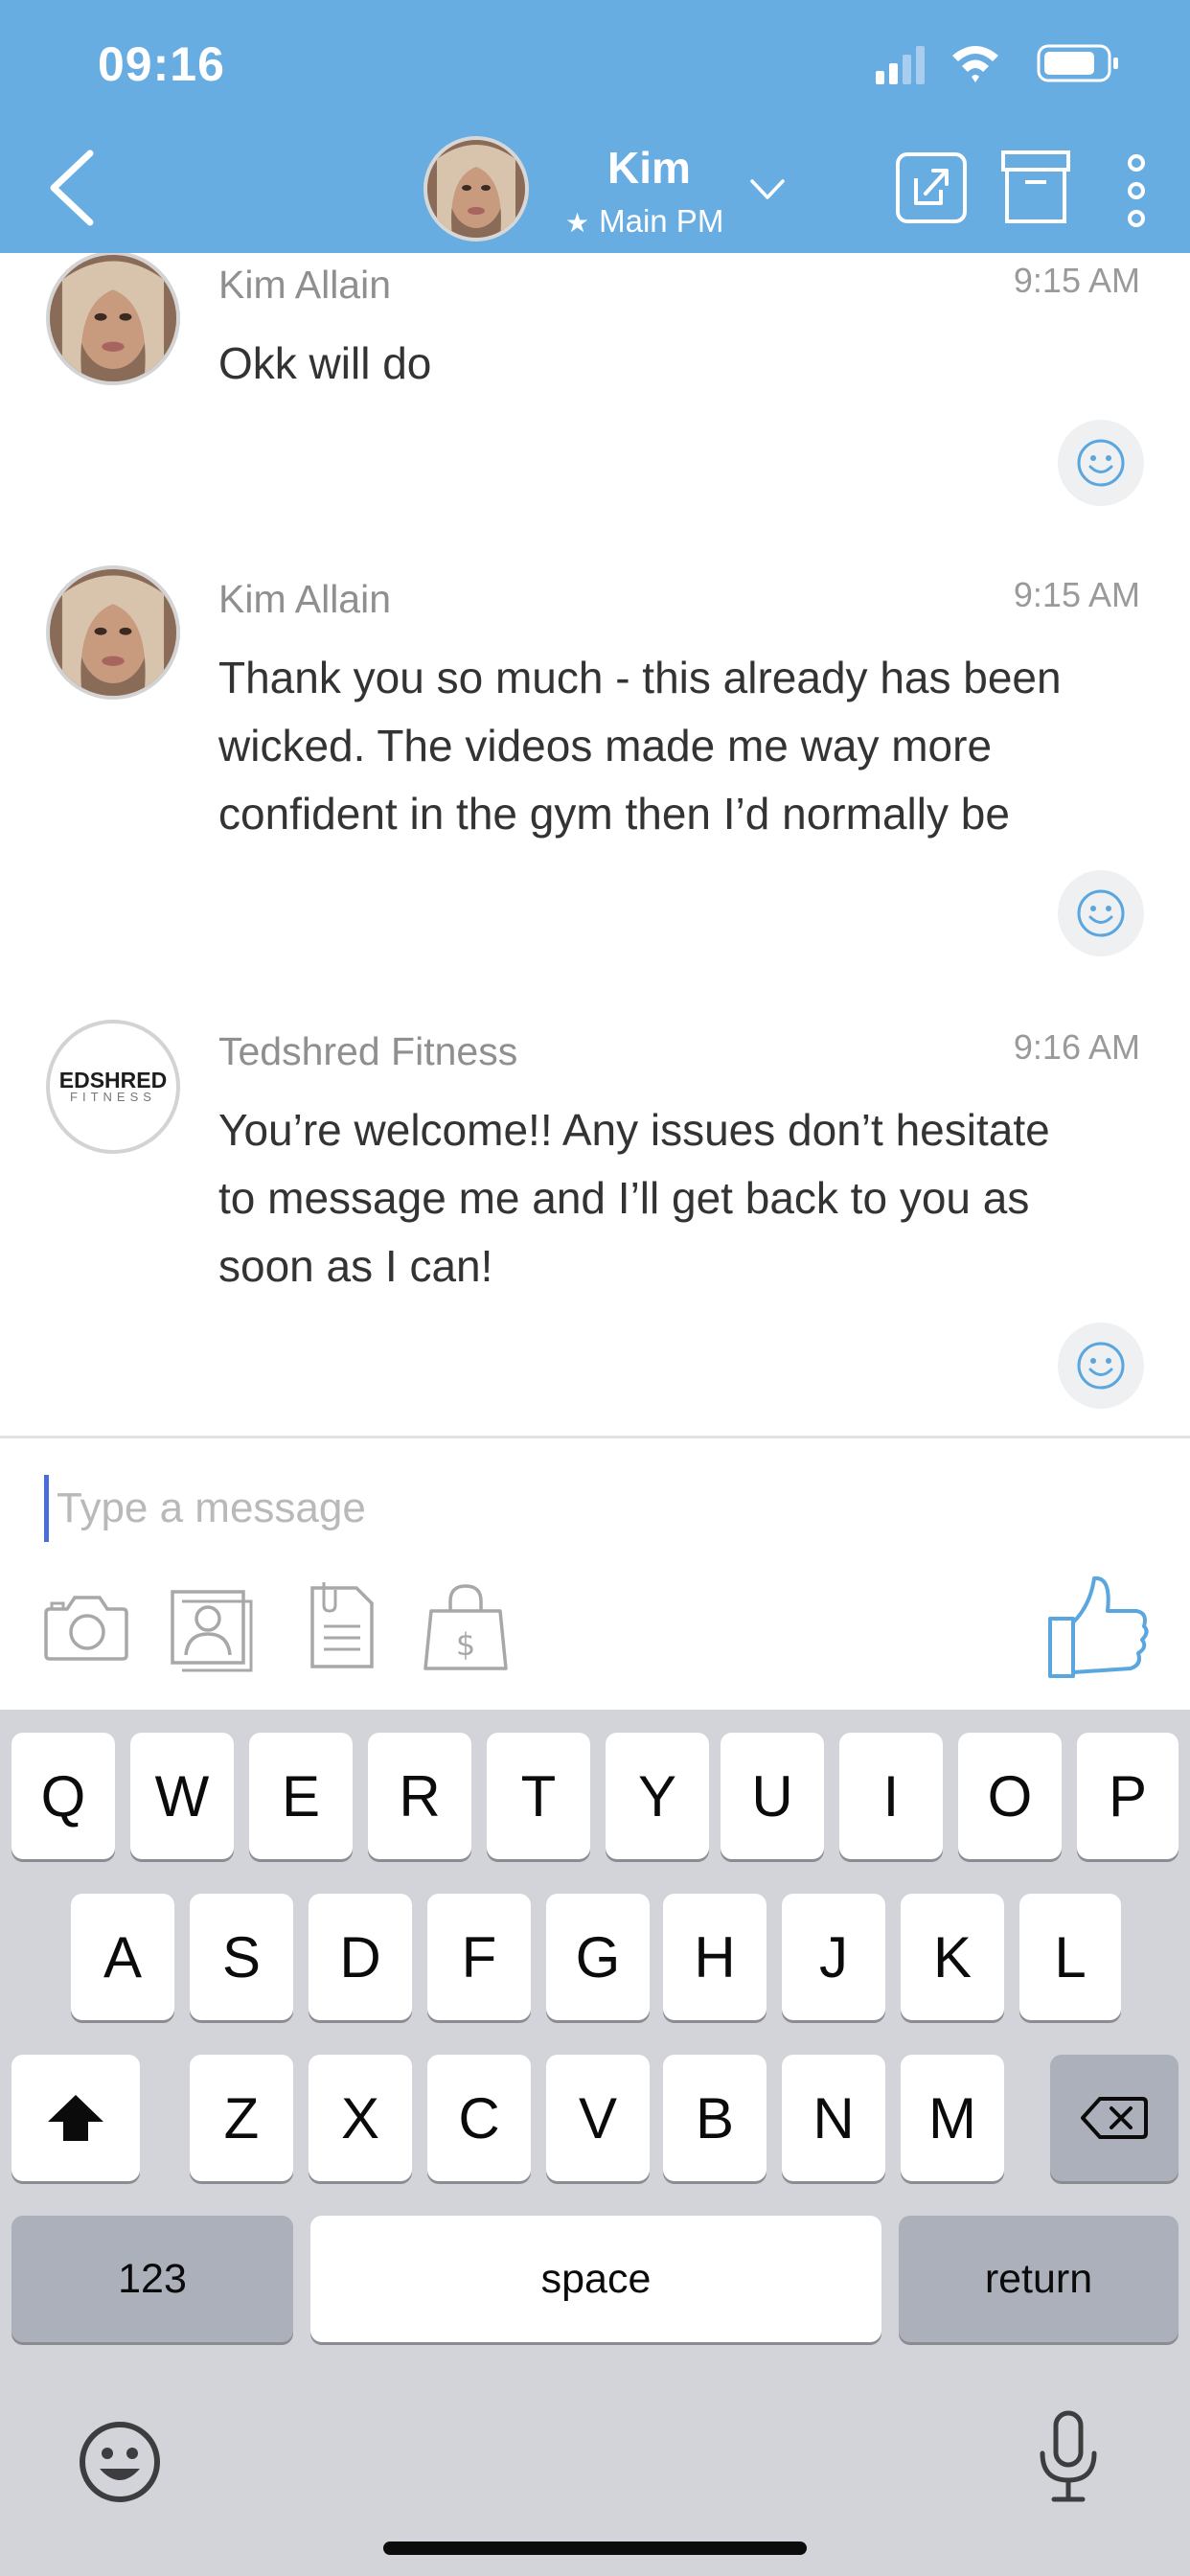  Describe the element at coordinates (301, 1796) in the screenshot. I see `key-e: E` at that location.